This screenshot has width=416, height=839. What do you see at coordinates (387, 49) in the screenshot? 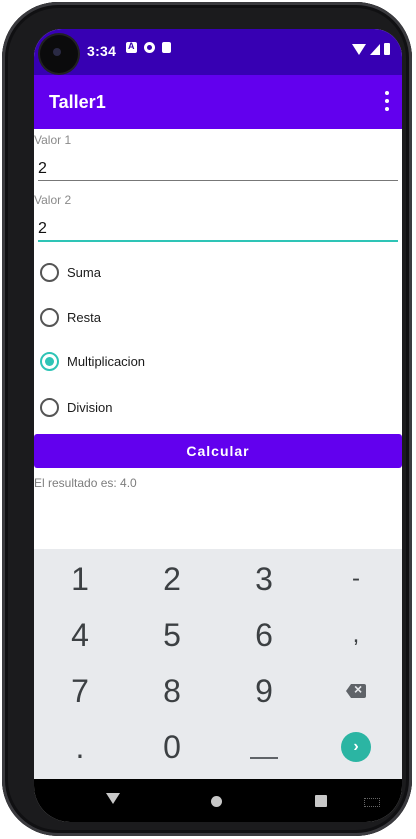
I see `battery-icon` at bounding box center [387, 49].